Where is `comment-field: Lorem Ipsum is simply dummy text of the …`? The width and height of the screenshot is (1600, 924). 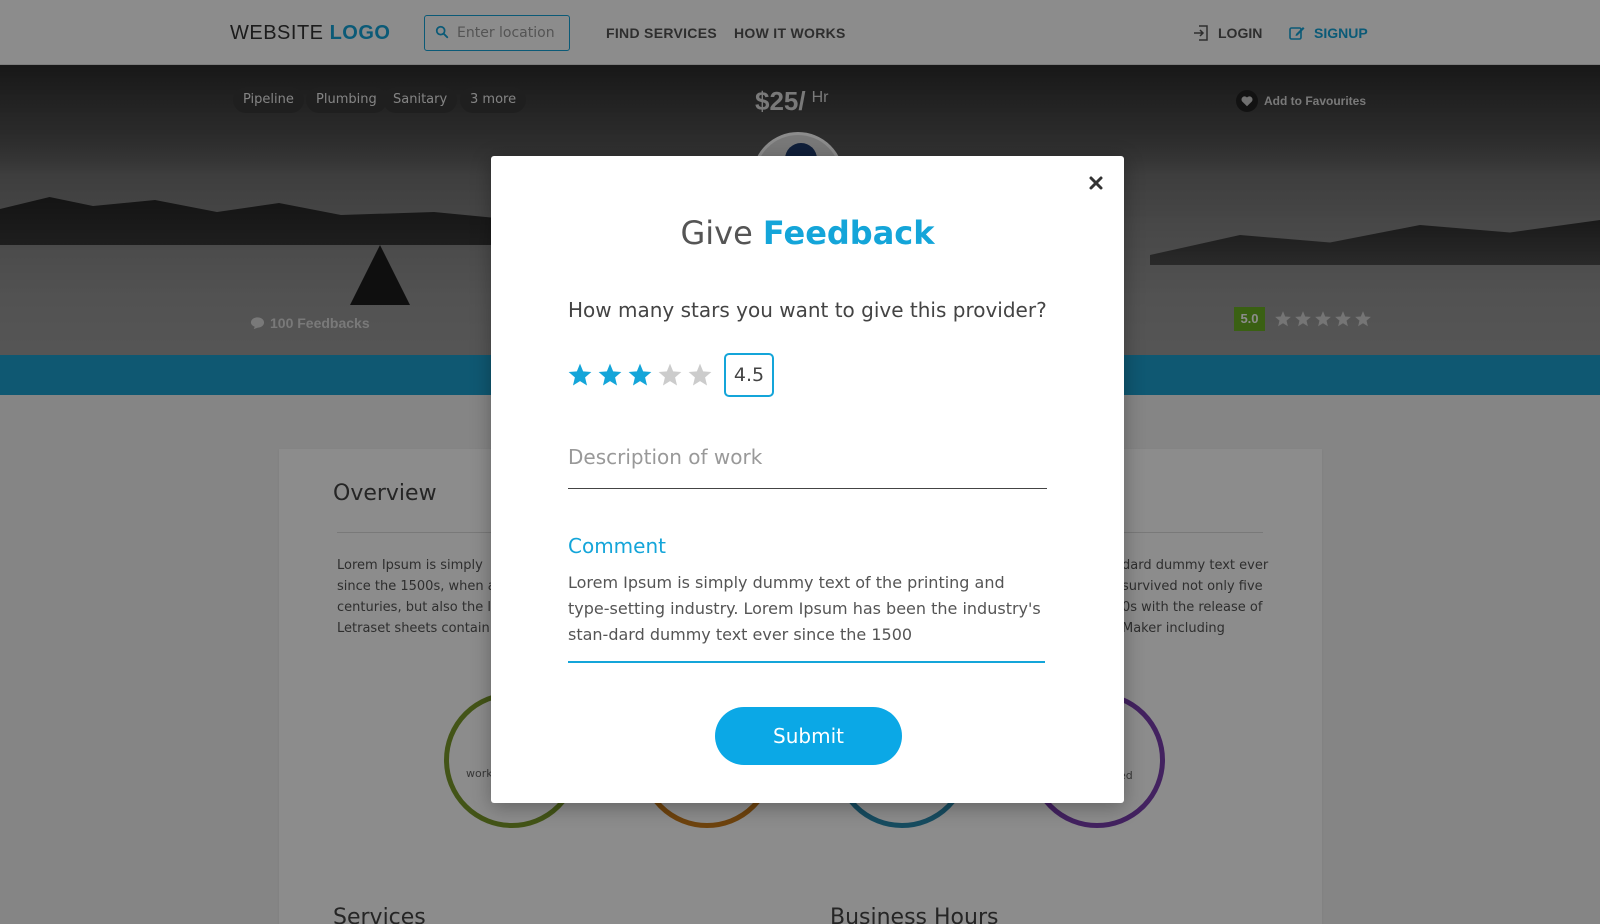
comment-field: Lorem Ipsum is simply dummy text of the … is located at coordinates (806, 616).